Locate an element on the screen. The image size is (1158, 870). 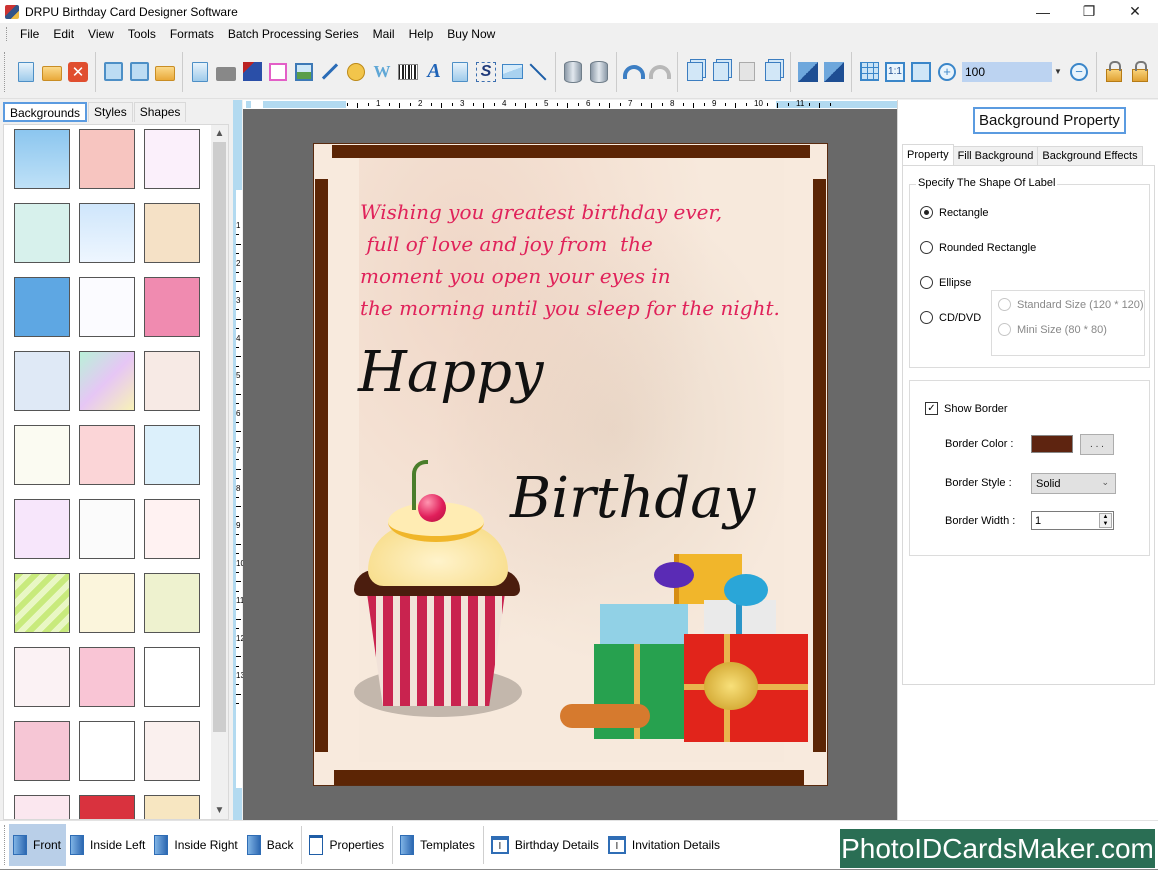
fit-window-button is located at coordinates (921, 72).